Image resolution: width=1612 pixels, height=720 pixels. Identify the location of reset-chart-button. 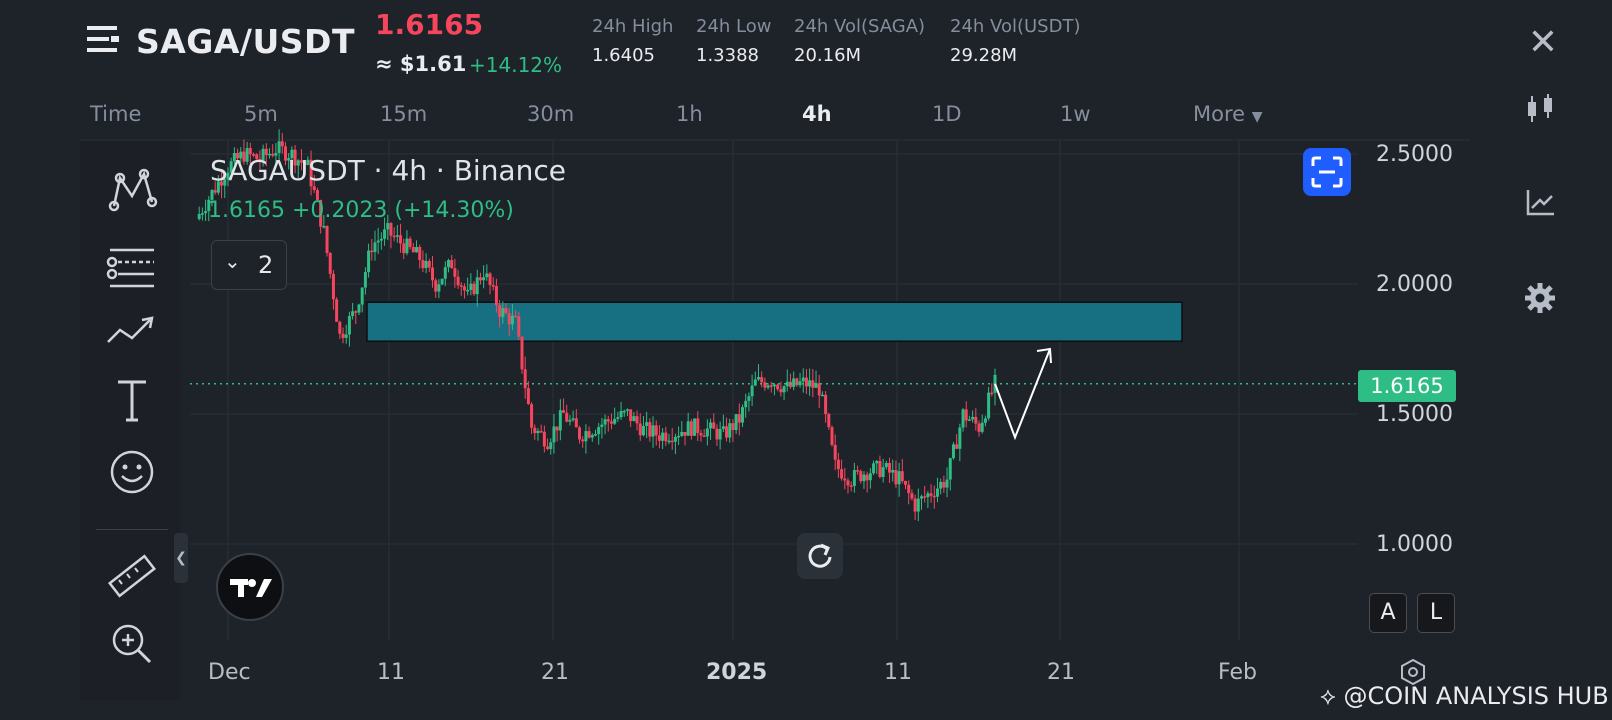
(820, 556).